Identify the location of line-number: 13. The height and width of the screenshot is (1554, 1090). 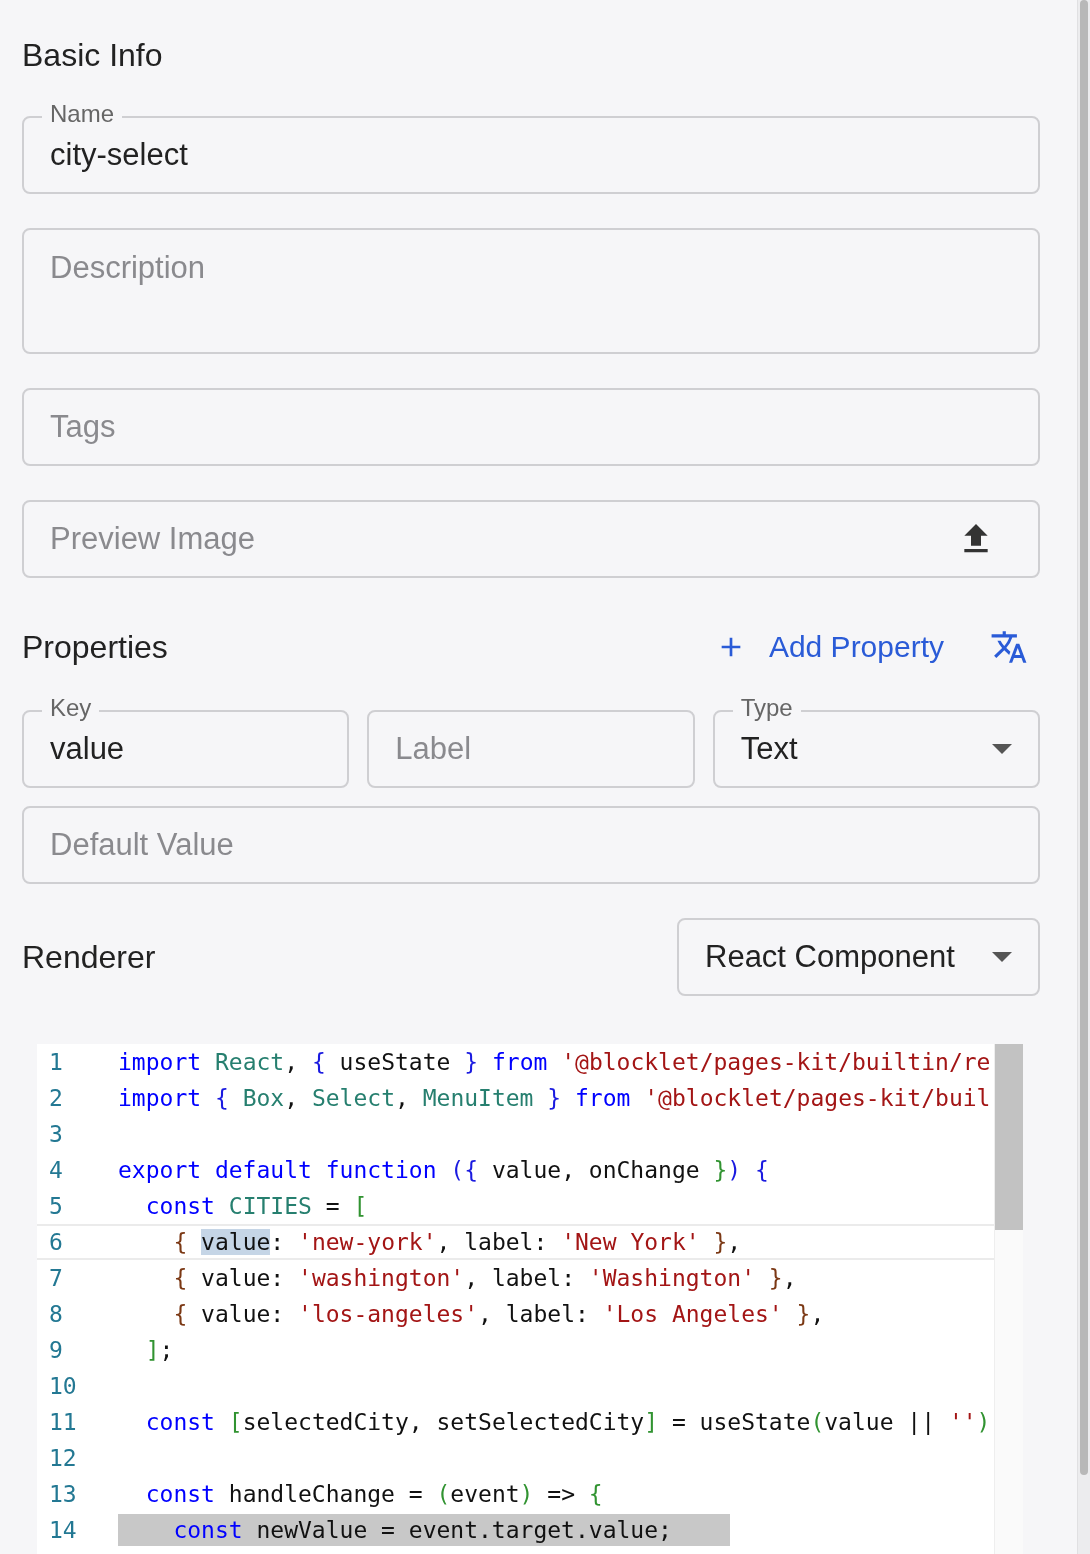
(63, 1494).